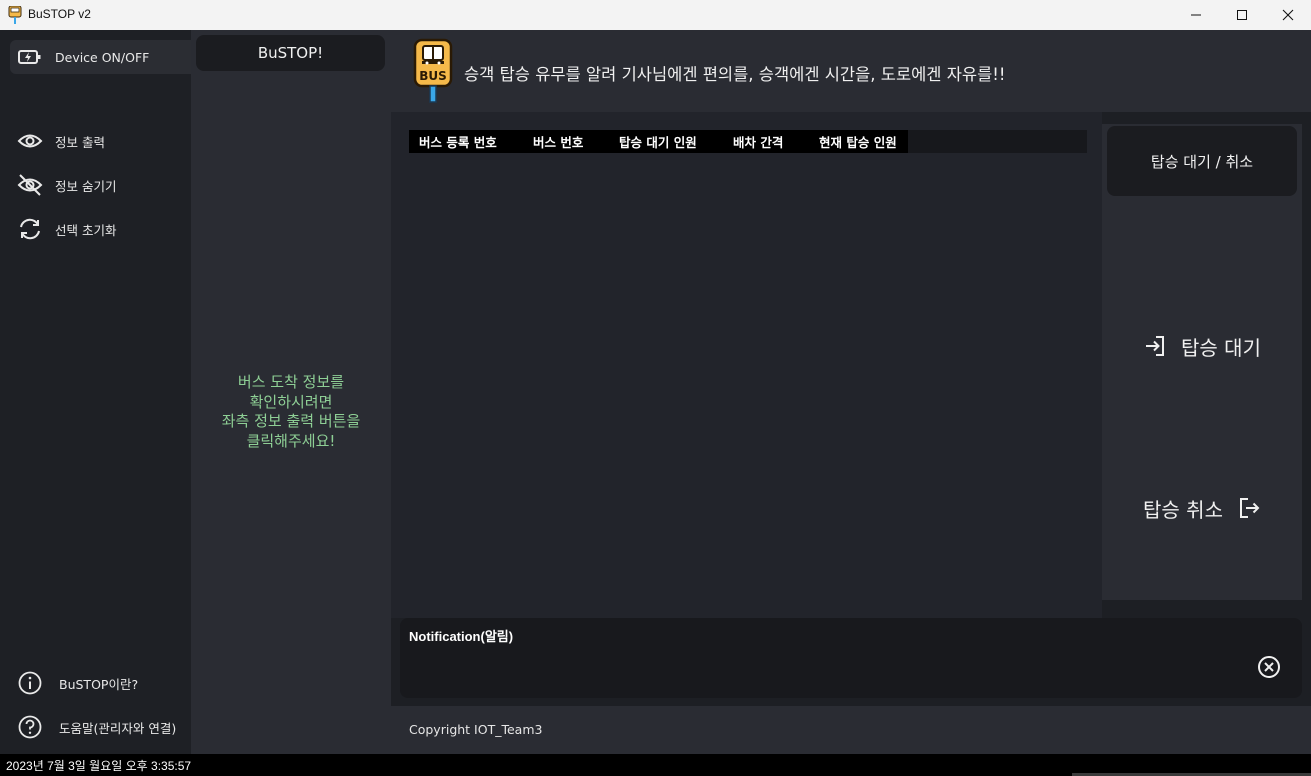 The image size is (1311, 776). Describe the element at coordinates (1202, 161) in the screenshot. I see `boarding-toggle-button: 탑승 대기 / 취소` at that location.